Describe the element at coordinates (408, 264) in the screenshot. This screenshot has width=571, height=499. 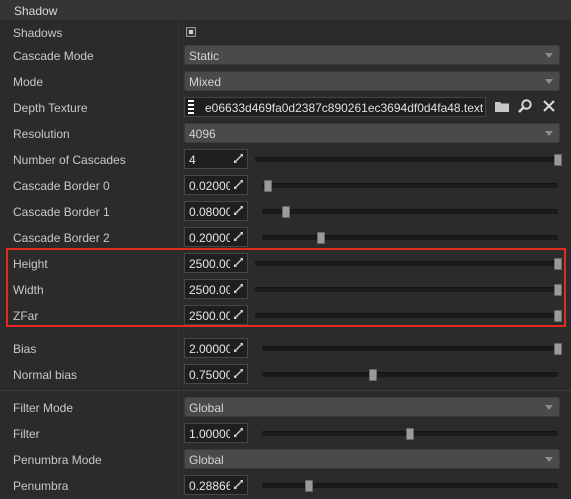
I see `height-slider` at that location.